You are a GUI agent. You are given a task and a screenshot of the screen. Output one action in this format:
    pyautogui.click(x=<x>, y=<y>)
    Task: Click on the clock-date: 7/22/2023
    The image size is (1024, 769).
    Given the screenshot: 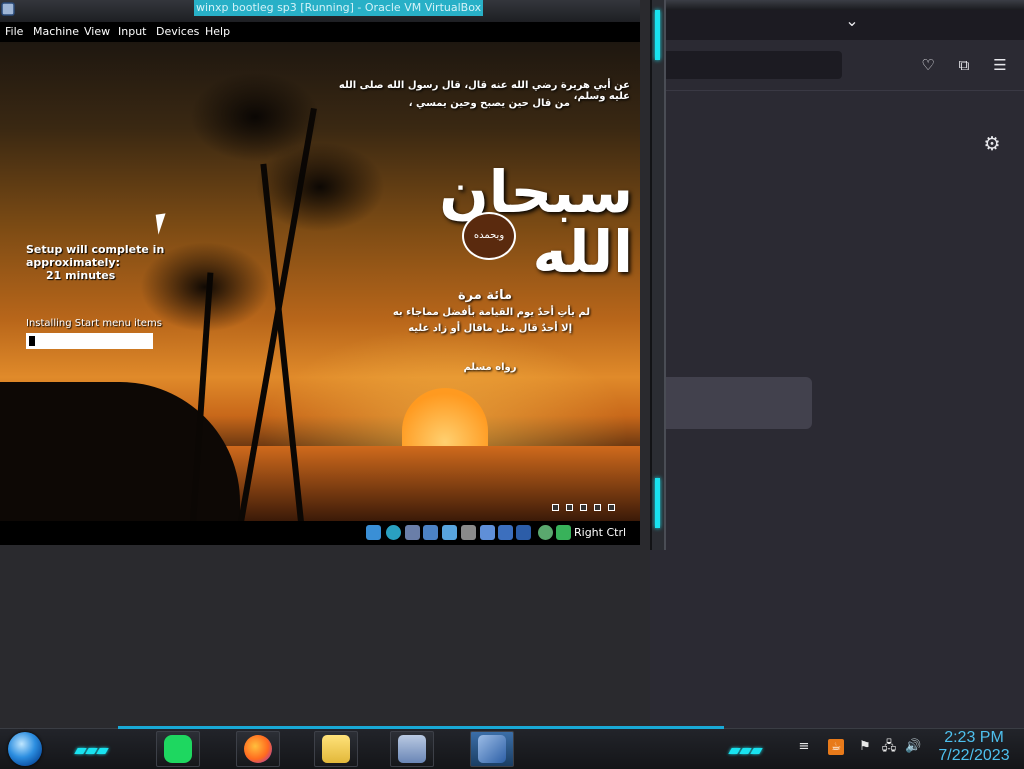 What is the action you would take?
    pyautogui.click(x=974, y=755)
    